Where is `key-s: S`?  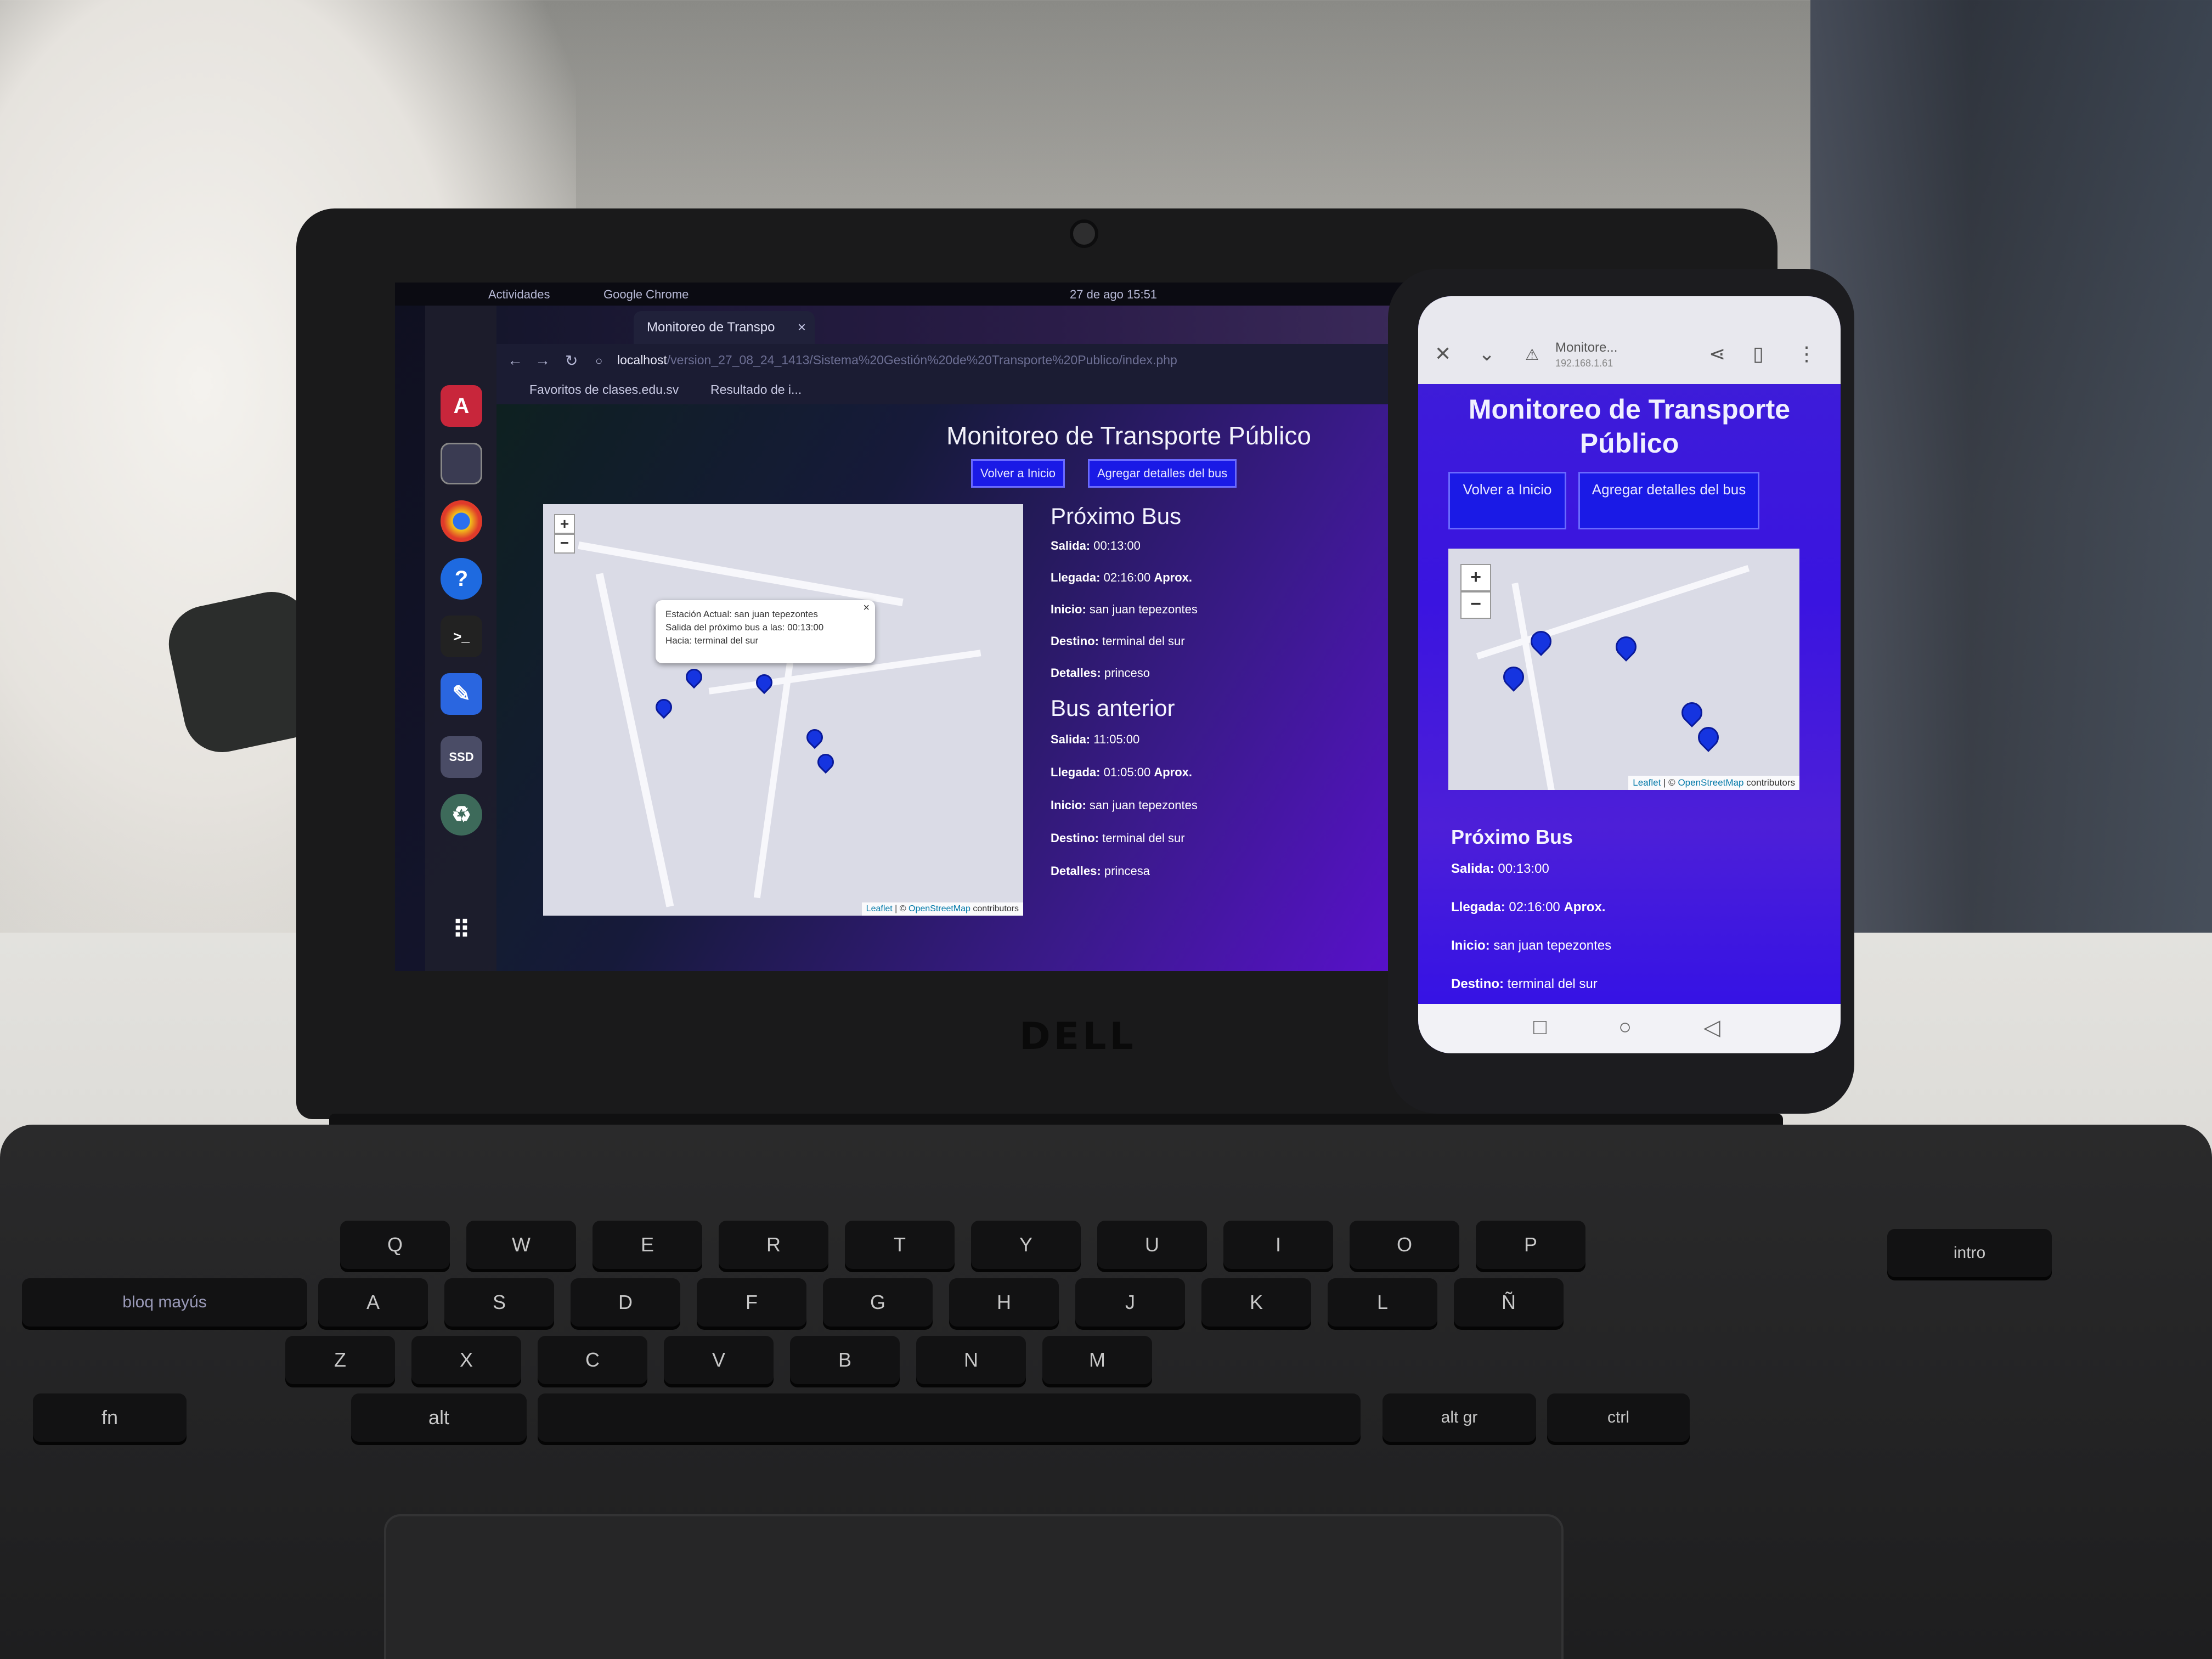
key-s: S is located at coordinates (499, 1303).